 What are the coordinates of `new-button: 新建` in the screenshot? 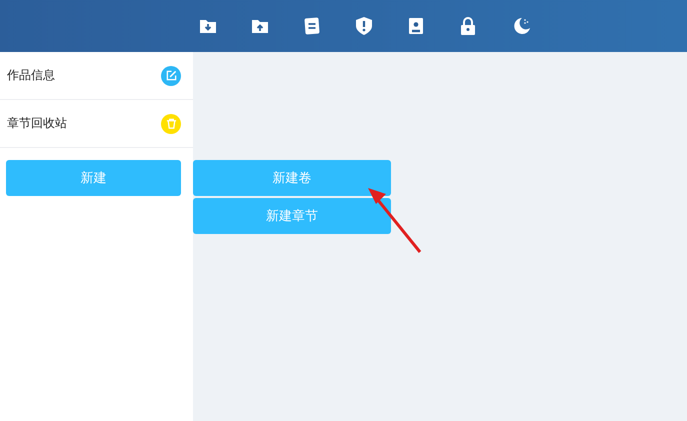 It's located at (93, 178).